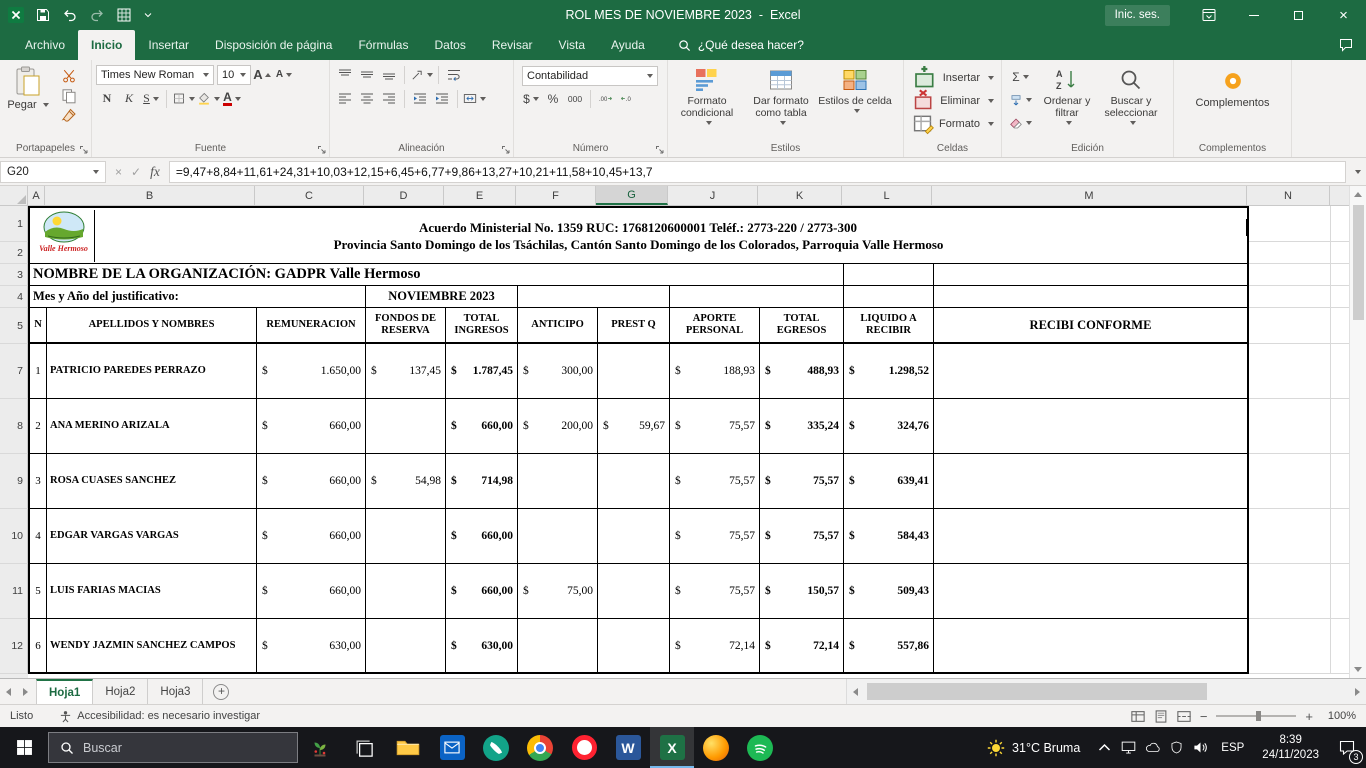 Image resolution: width=1366 pixels, height=768 pixels. What do you see at coordinates (152, 536) in the screenshot?
I see `cell-name: EDGAR VARGAS VARGAS` at bounding box center [152, 536].